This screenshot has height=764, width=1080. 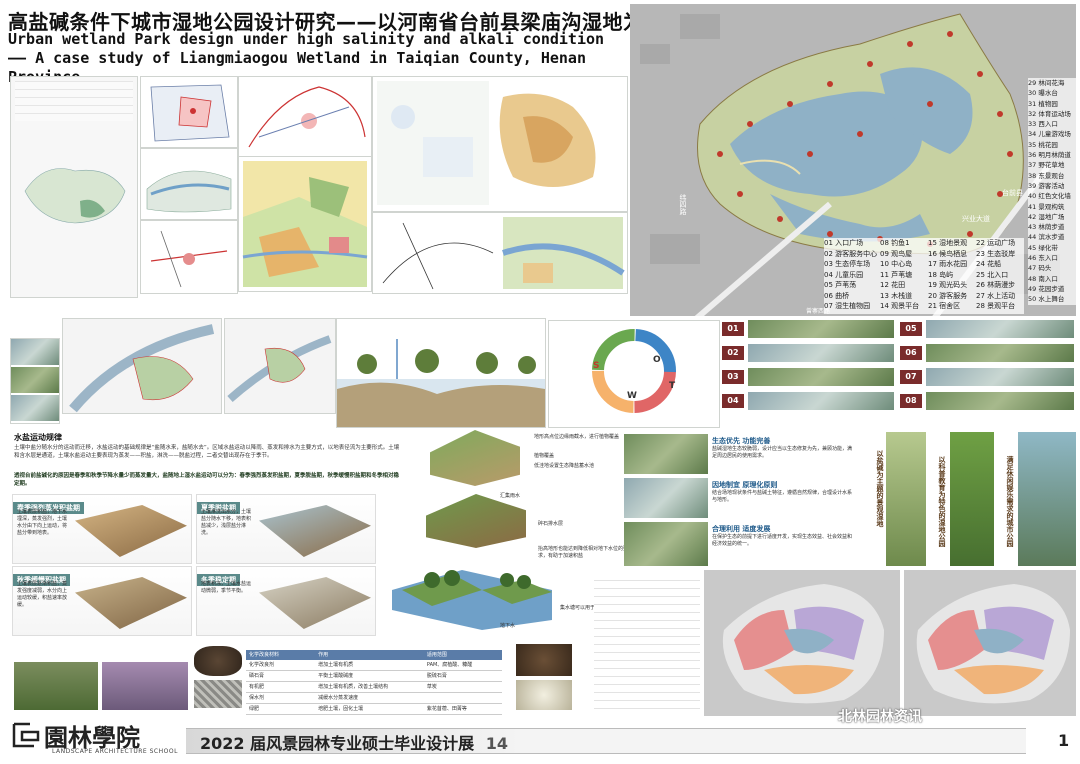 What do you see at coordinates (880, 717) in the screenshot?
I see `watermark-text: 北林园林资讯` at bounding box center [880, 717].